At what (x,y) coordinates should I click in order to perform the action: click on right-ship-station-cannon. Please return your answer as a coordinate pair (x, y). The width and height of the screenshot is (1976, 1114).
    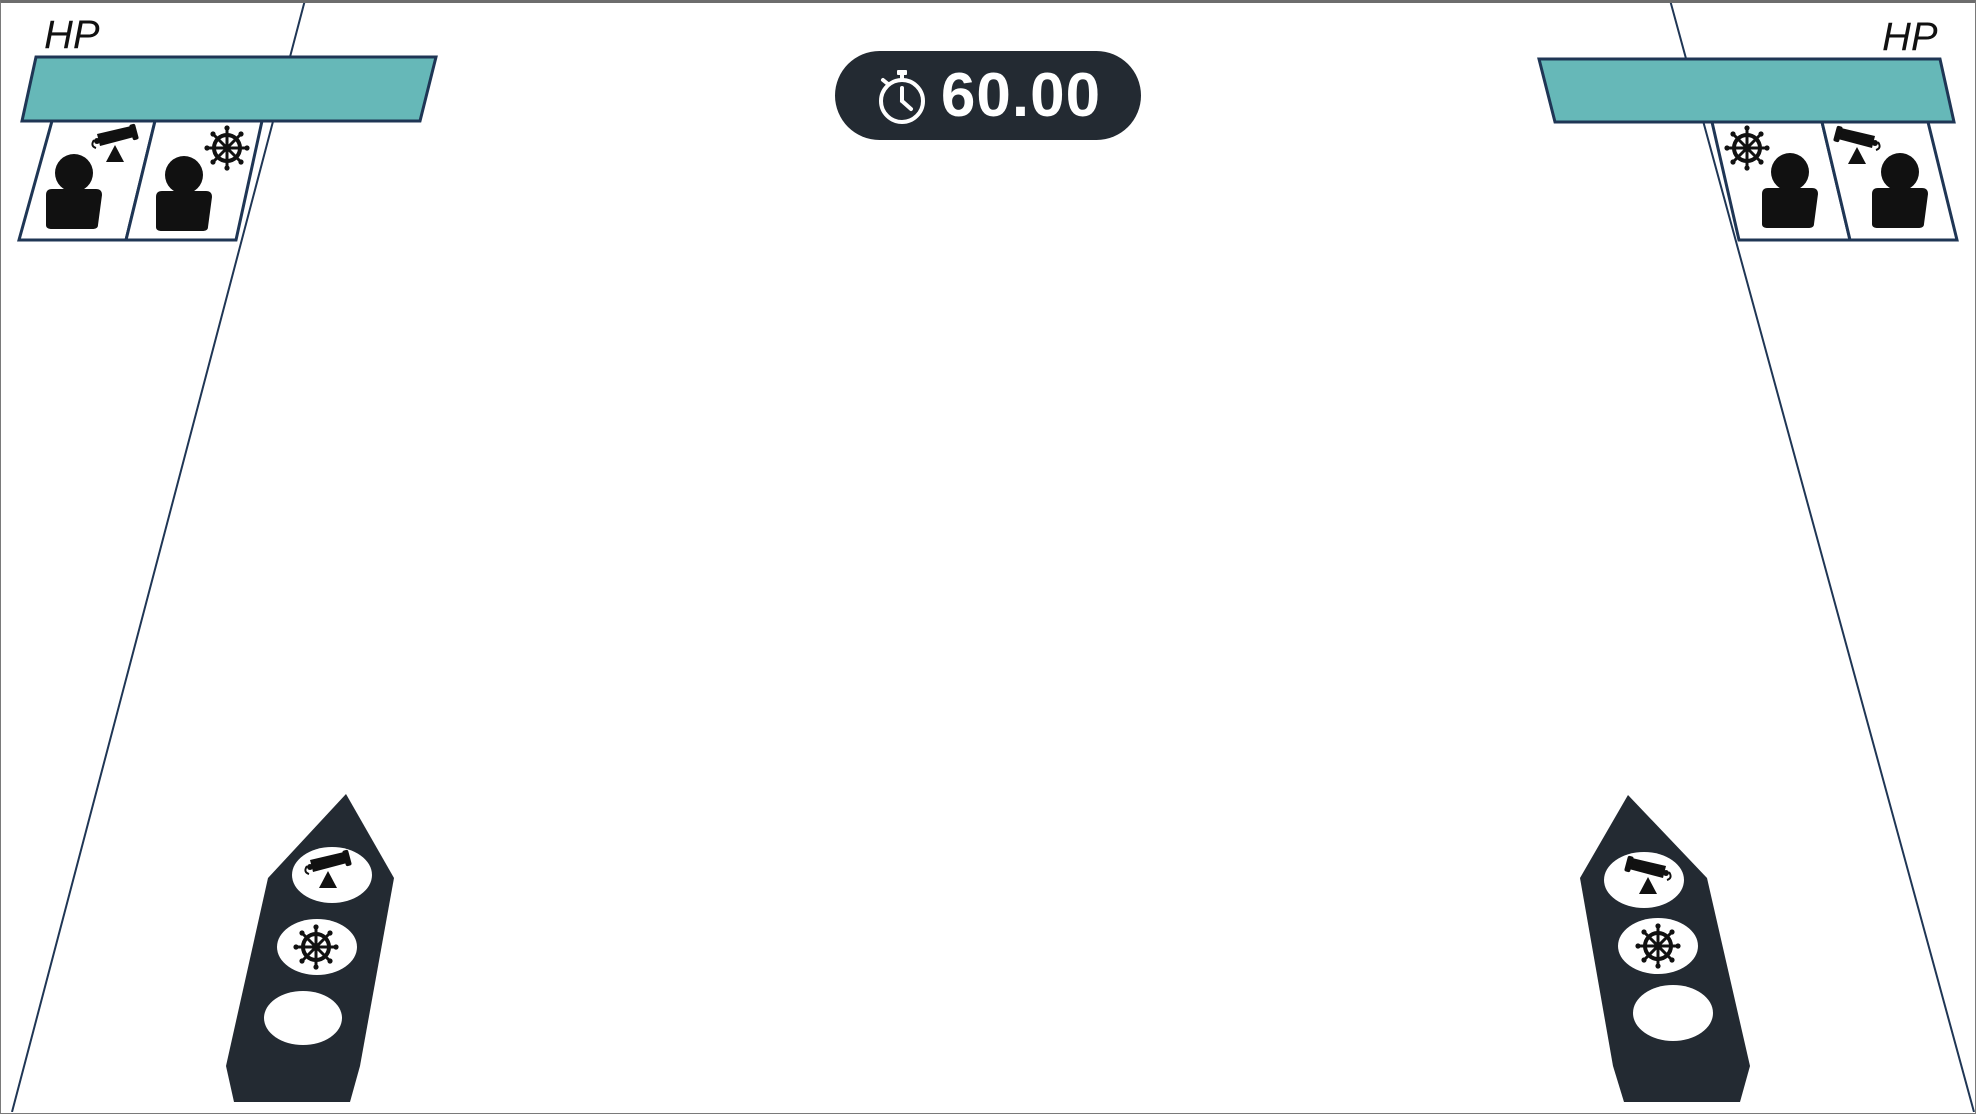
    Looking at the image, I should click on (1644, 880).